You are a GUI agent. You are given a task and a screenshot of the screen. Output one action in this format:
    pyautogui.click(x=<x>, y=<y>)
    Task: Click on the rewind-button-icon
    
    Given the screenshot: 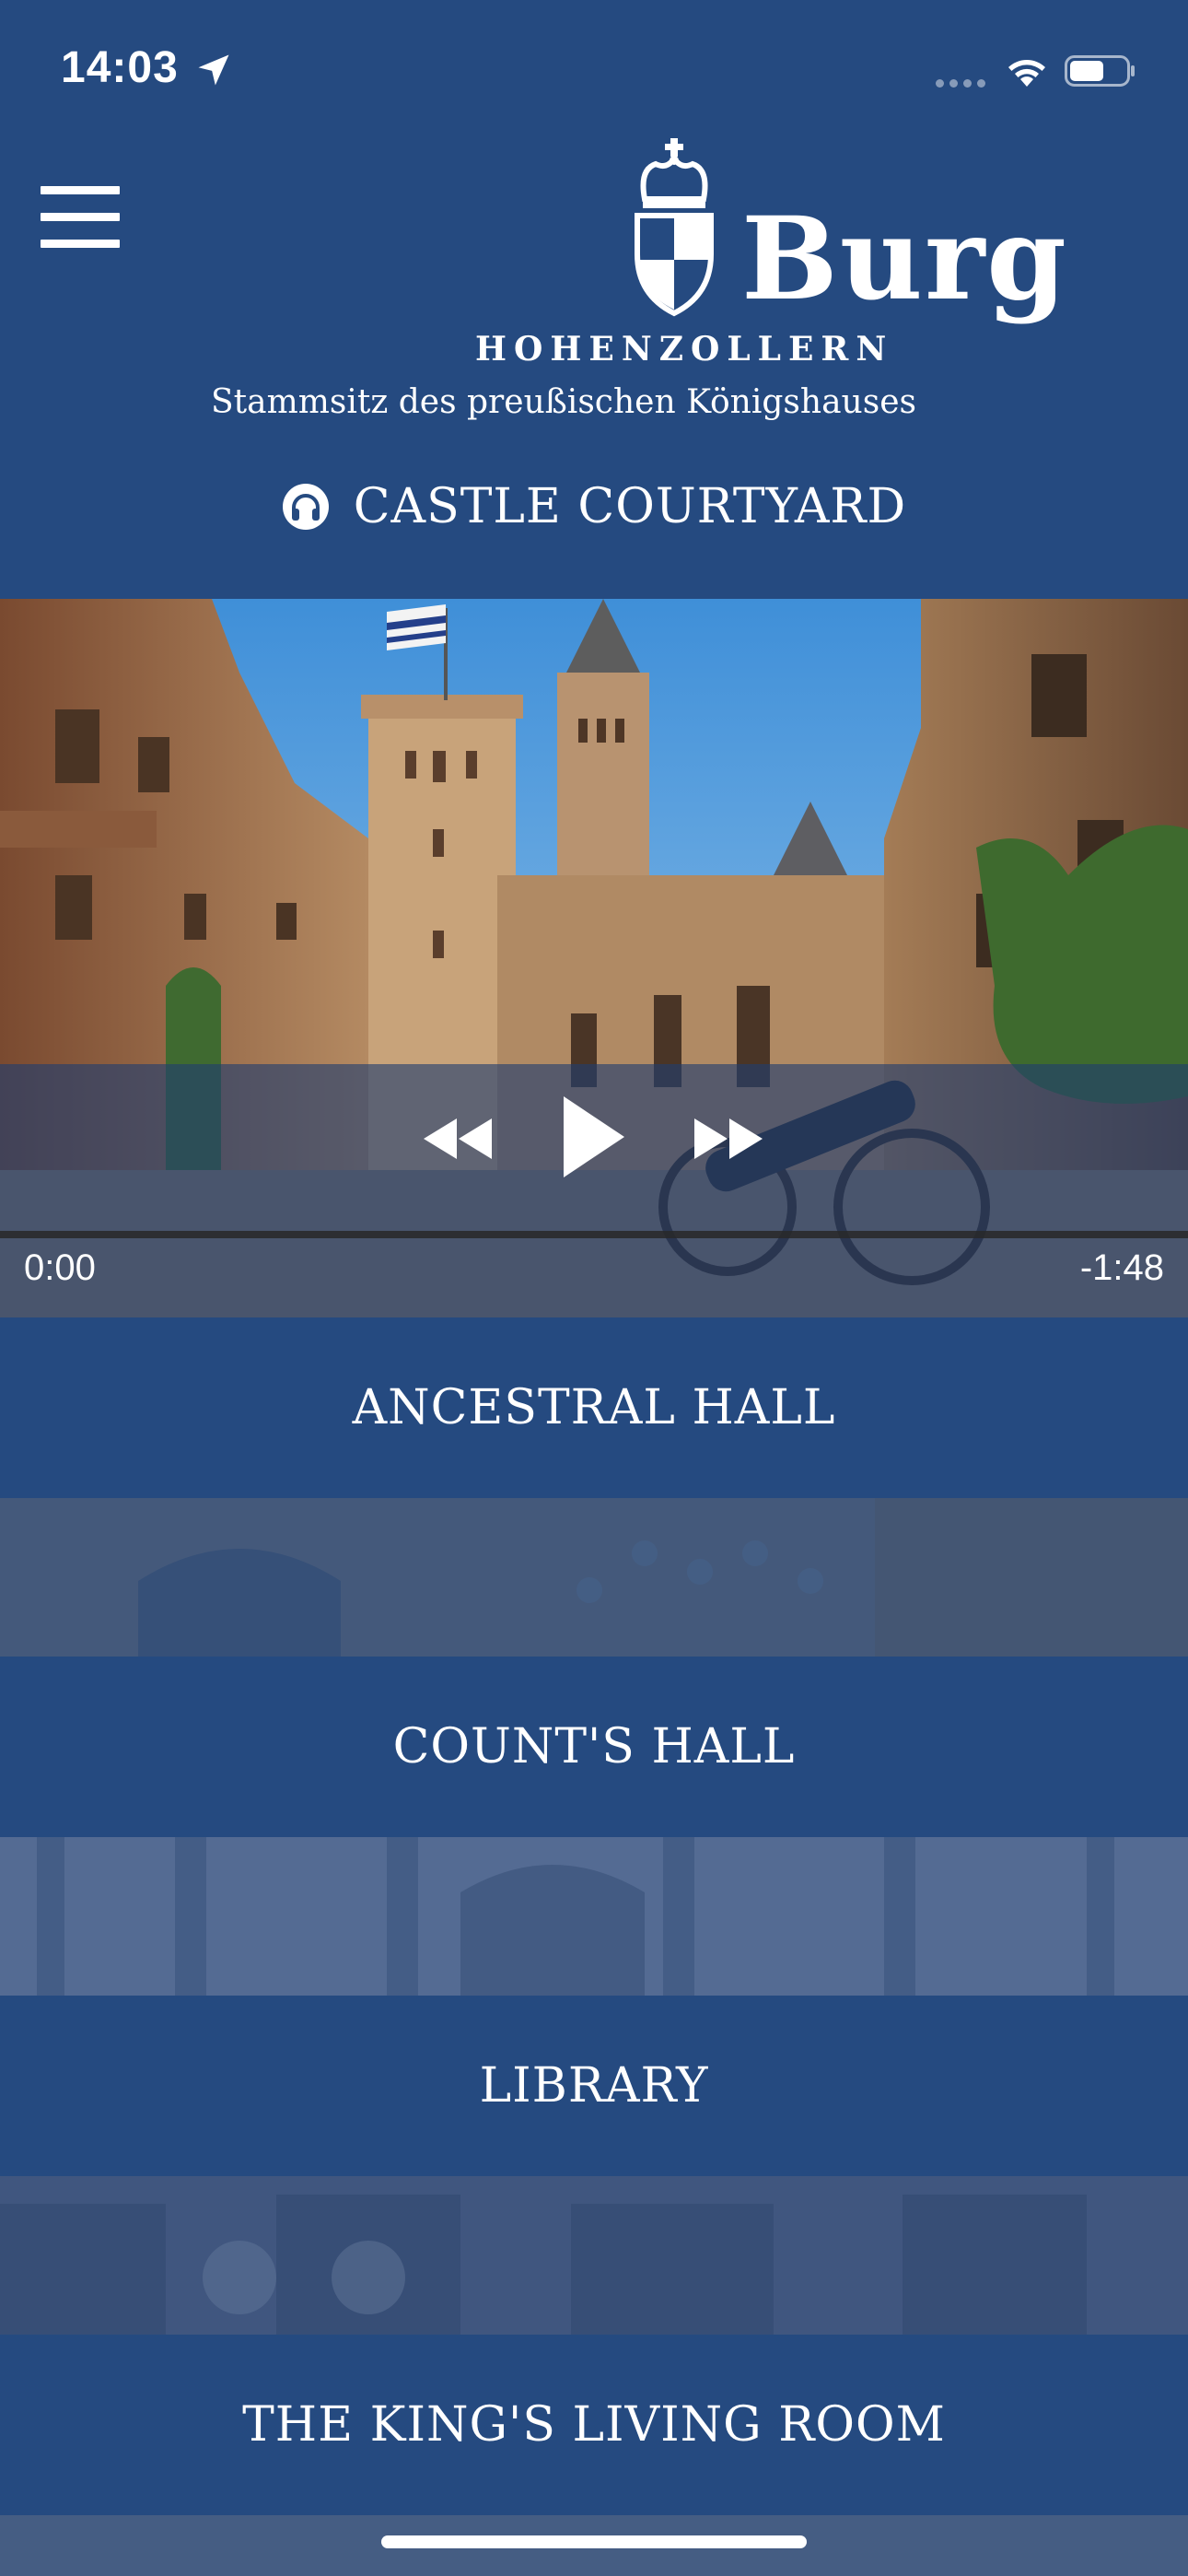 What is the action you would take?
    pyautogui.click(x=457, y=1139)
    